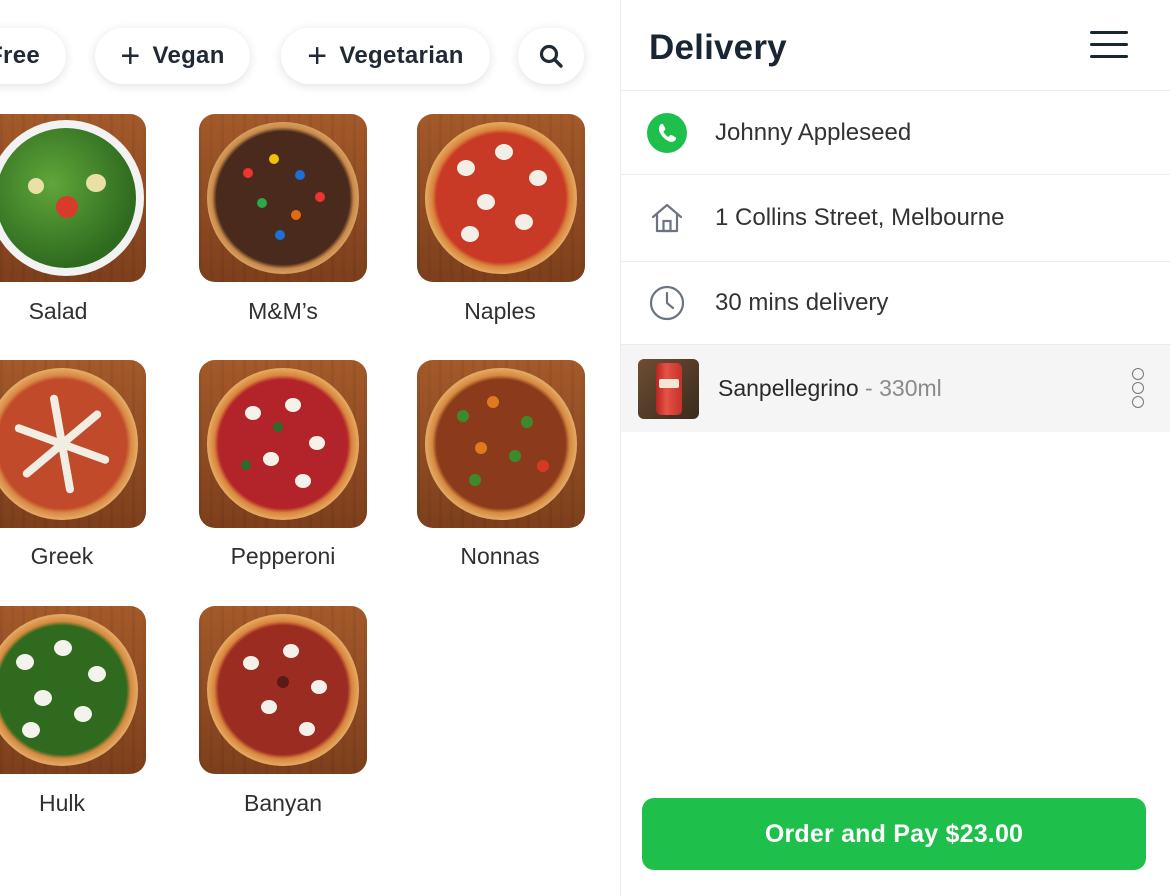 Image resolution: width=1170 pixels, height=896 pixels. I want to click on panel-header: Delivery, so click(895, 45).